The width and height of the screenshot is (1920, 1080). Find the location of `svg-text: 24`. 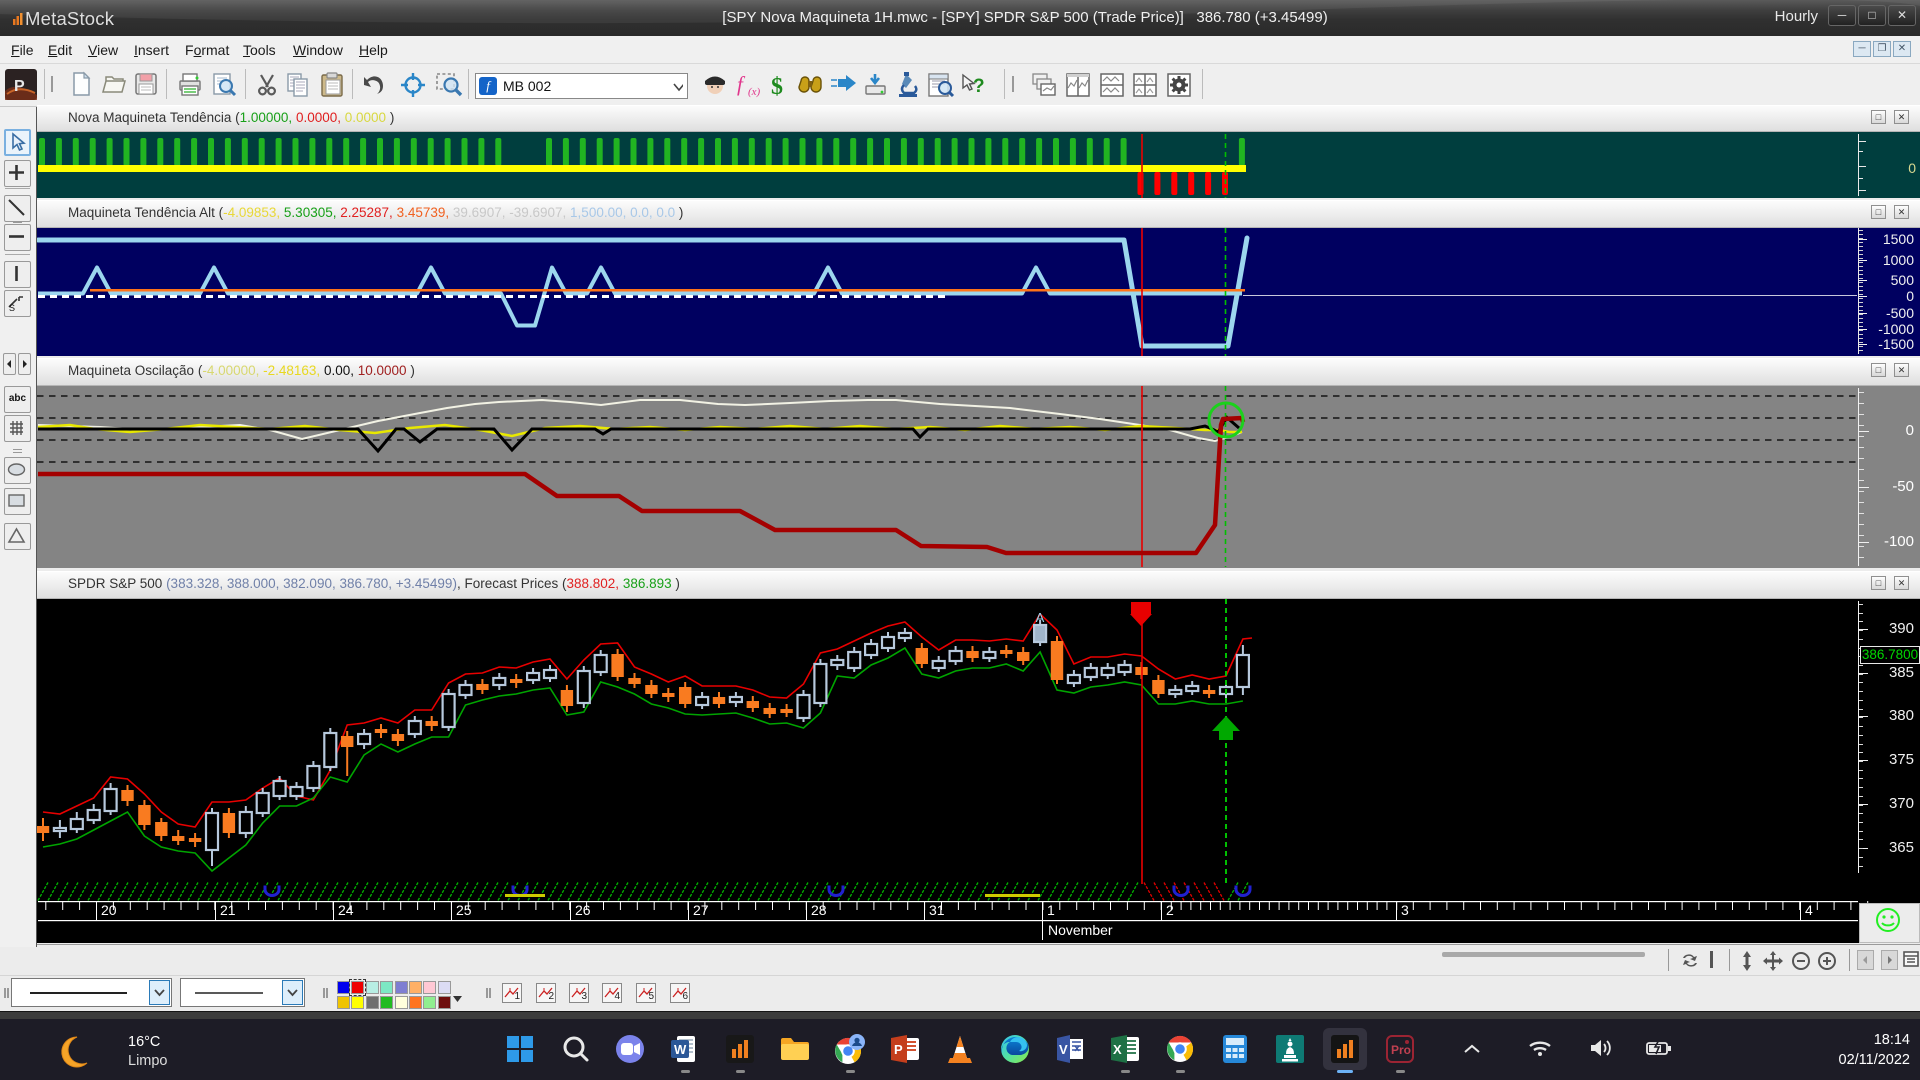

svg-text: 24 is located at coordinates (346, 910).